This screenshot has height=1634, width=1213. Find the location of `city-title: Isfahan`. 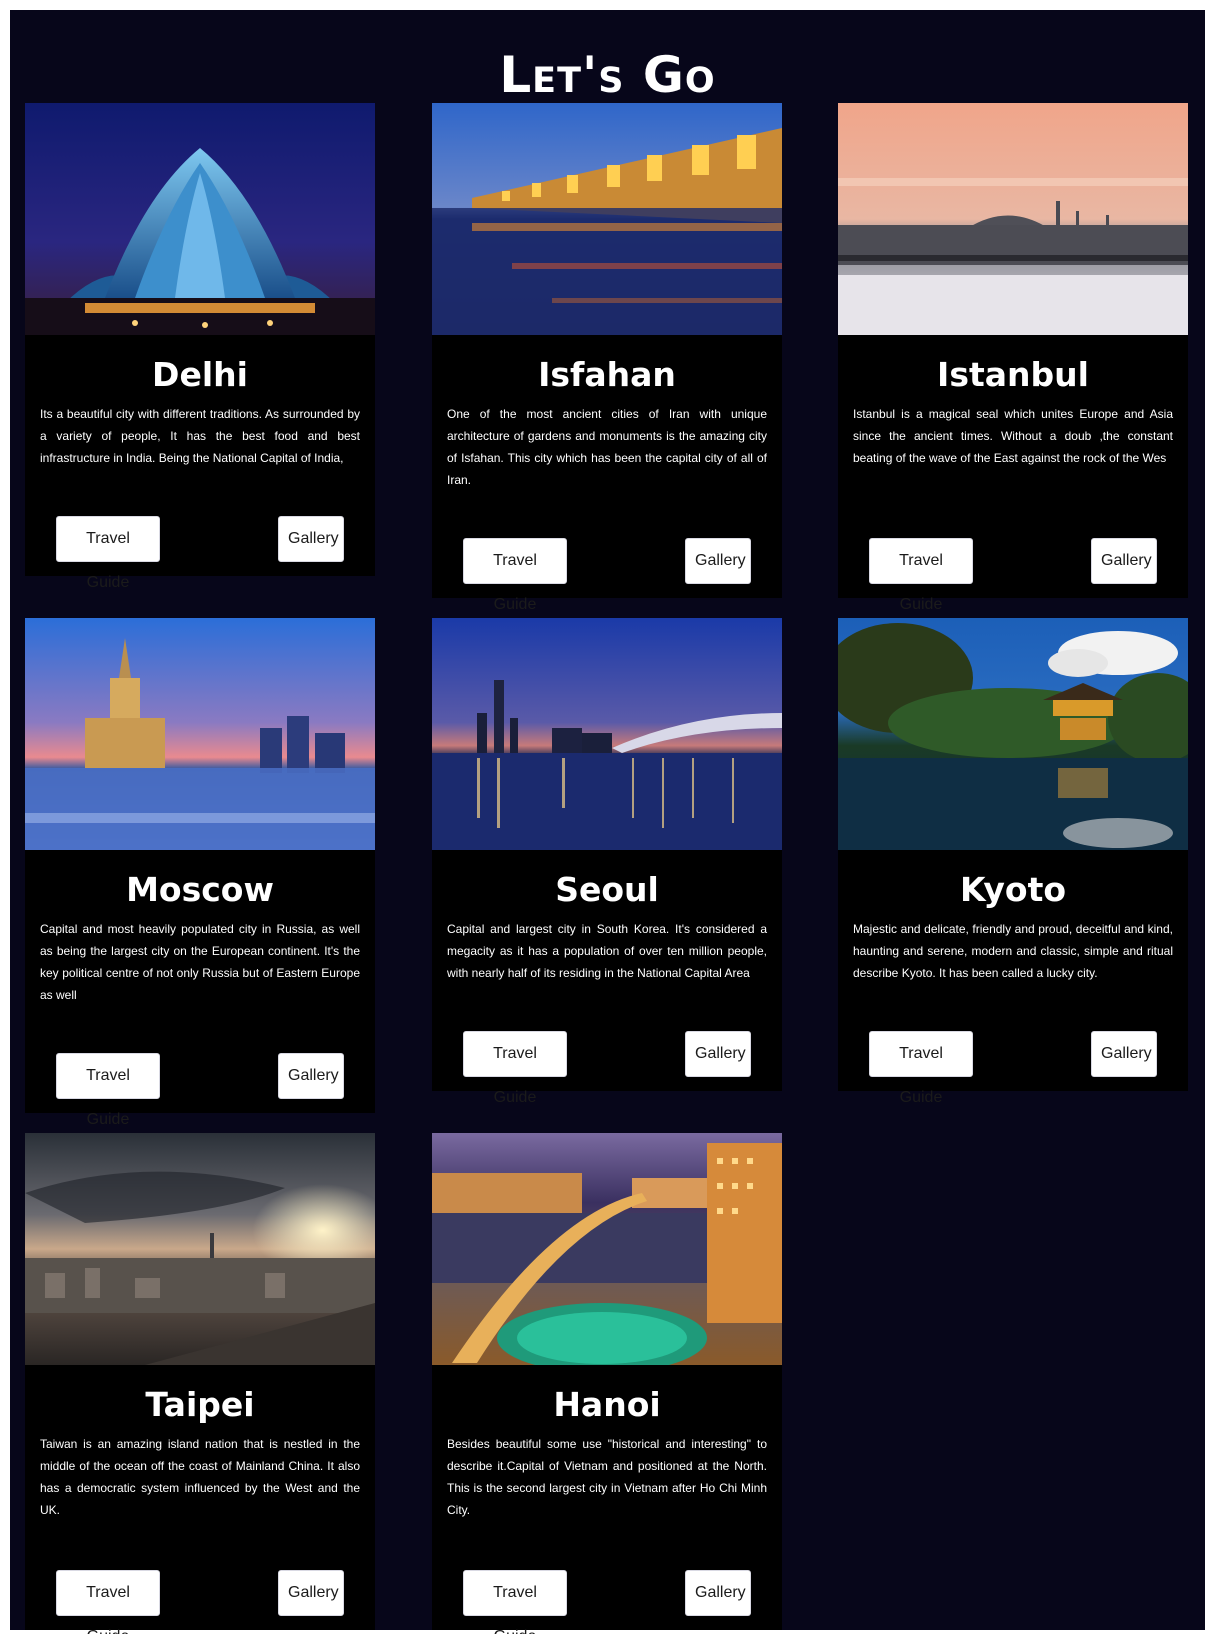

city-title: Isfahan is located at coordinates (607, 374).